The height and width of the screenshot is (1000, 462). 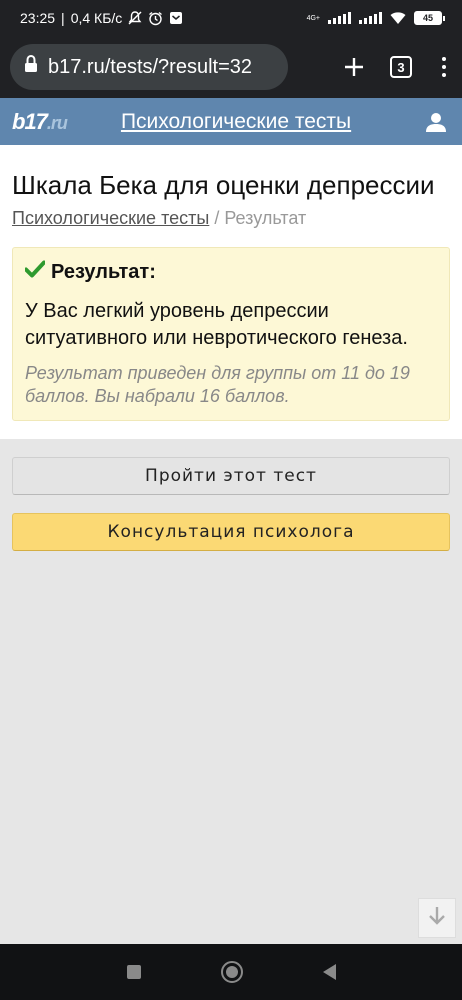 I want to click on arrow-down-icon, so click(x=437, y=918).